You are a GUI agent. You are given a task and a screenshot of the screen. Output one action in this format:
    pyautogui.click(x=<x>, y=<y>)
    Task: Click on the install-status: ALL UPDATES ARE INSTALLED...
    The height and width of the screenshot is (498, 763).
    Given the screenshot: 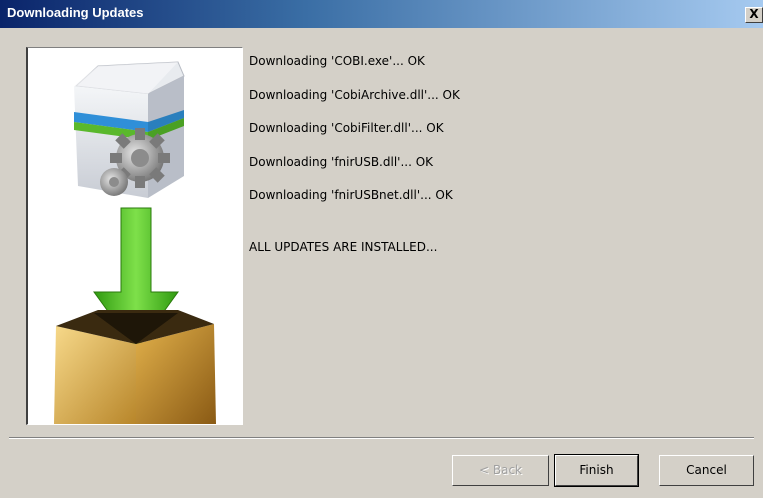 What is the action you would take?
    pyautogui.click(x=343, y=247)
    